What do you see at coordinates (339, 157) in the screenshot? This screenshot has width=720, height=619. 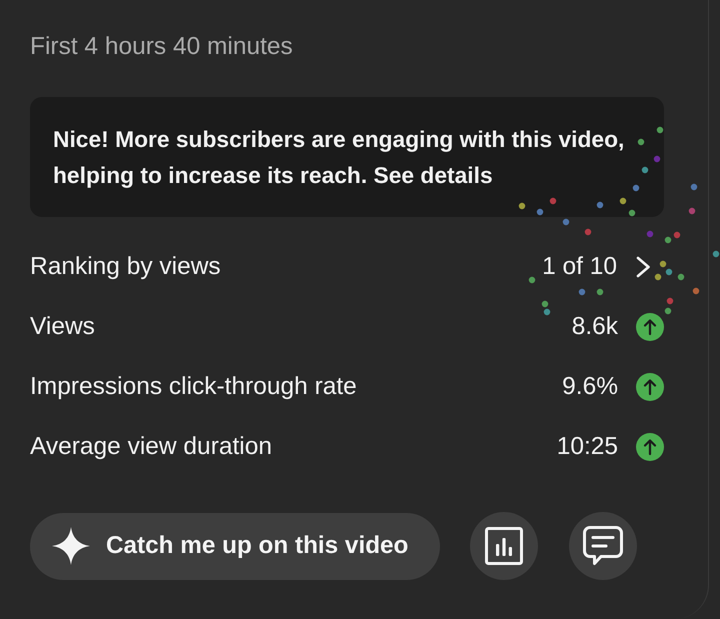 I see `insight-message: Nice! More subscribers are engaging with this video, helping to increase its reach. See details` at bounding box center [339, 157].